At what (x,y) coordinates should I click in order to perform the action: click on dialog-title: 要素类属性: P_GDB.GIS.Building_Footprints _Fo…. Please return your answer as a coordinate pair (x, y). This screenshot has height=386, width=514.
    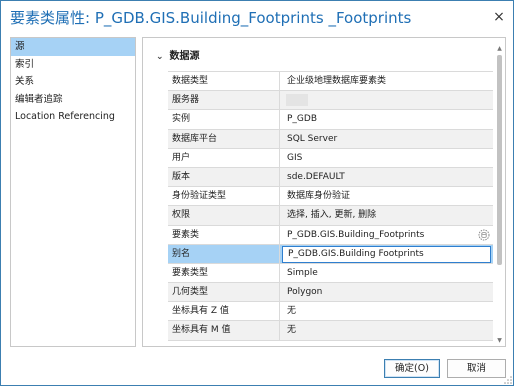
    Looking at the image, I should click on (211, 18).